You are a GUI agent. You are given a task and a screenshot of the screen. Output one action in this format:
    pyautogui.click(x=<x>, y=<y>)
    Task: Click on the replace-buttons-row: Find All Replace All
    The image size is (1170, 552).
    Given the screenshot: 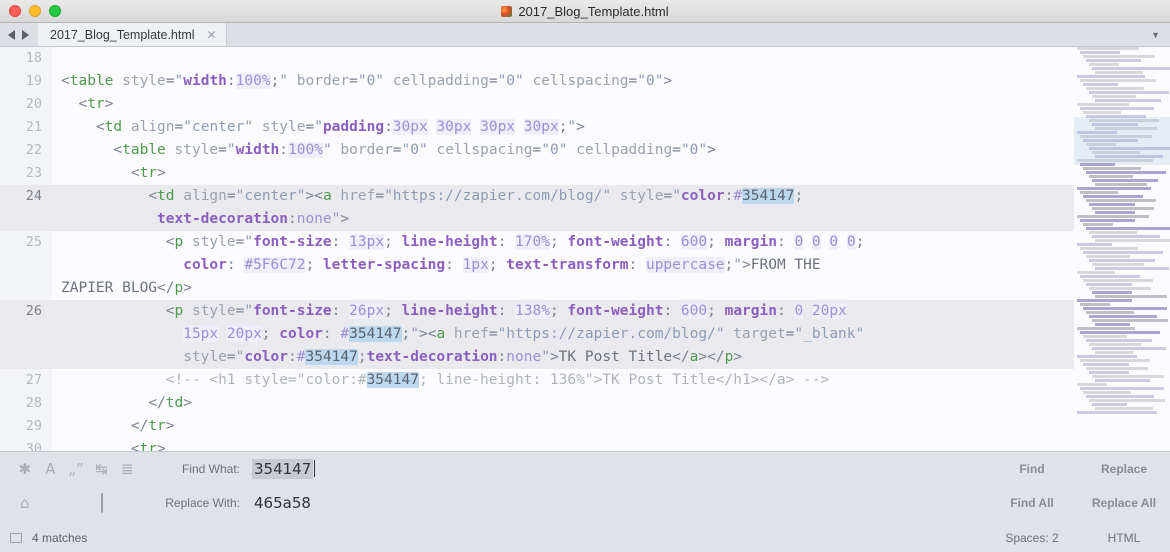 What is the action you would take?
    pyautogui.click(x=1078, y=503)
    